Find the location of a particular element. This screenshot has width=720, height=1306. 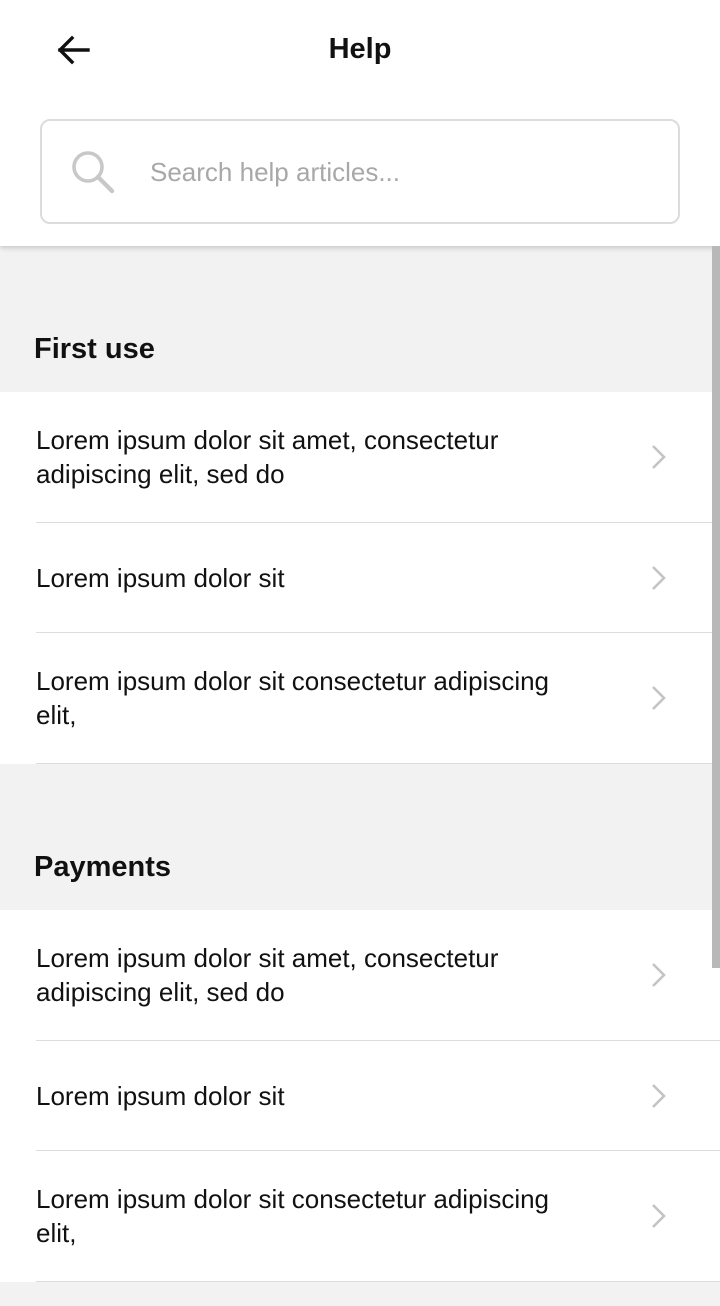

search-icon is located at coordinates (93, 172).